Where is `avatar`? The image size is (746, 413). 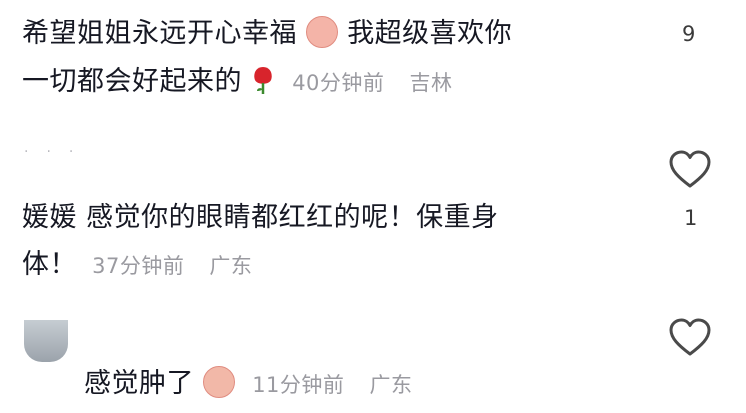 avatar is located at coordinates (46, 341).